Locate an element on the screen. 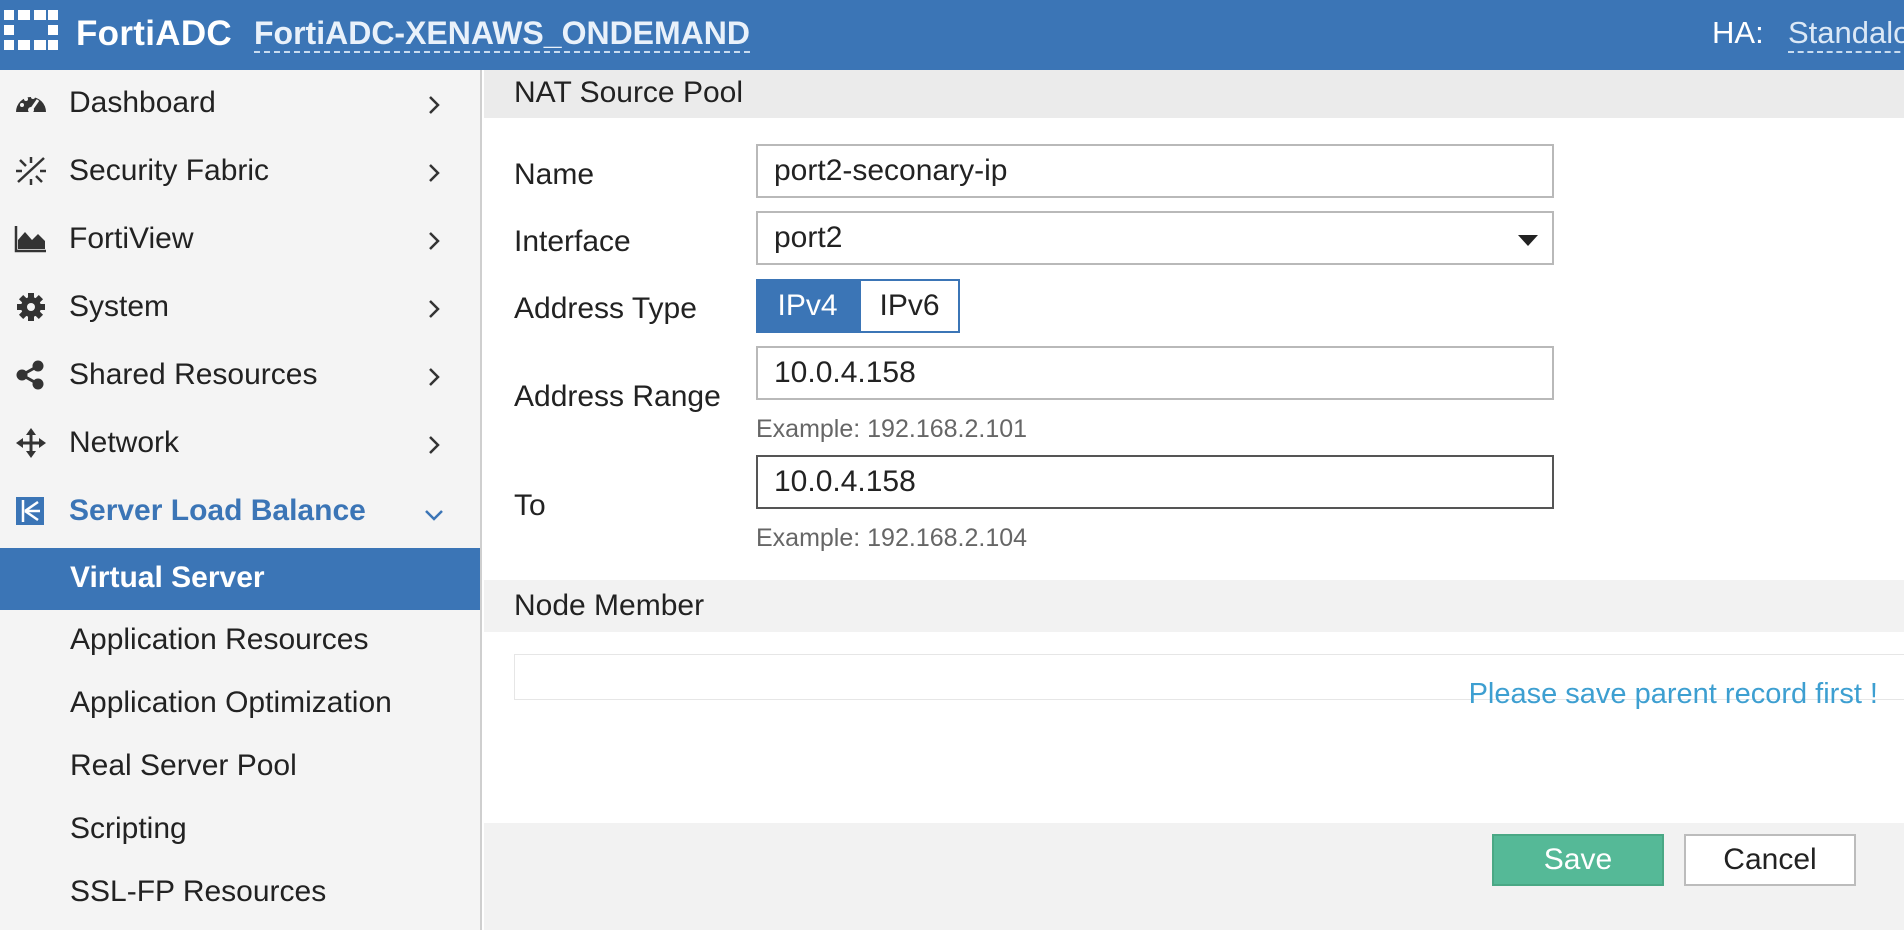  interface-selected-value: port2 is located at coordinates (808, 237).